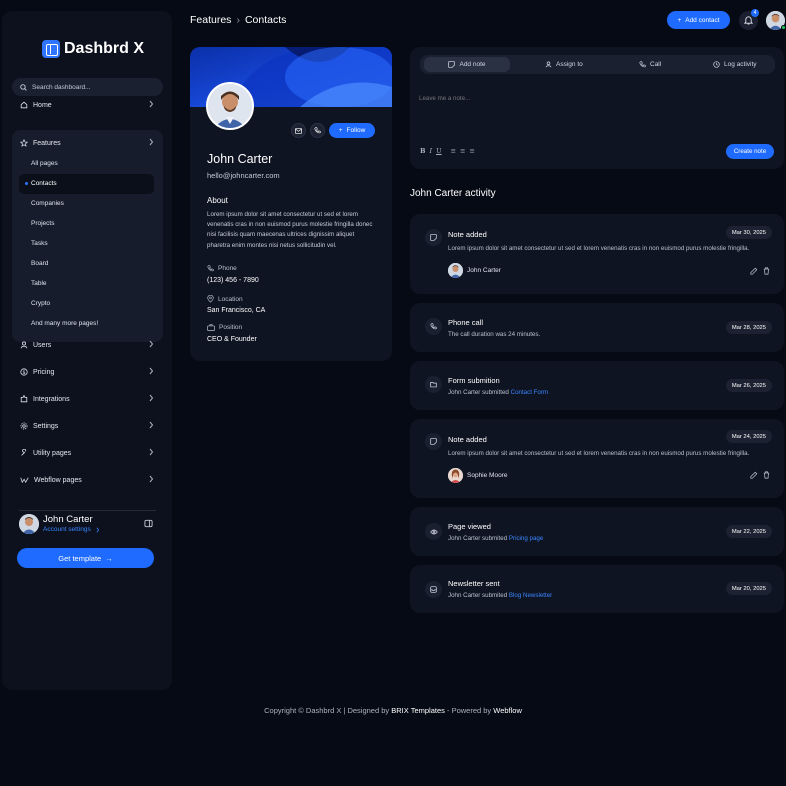 This screenshot has height=786, width=786. I want to click on note-textarea, so click(594, 116).